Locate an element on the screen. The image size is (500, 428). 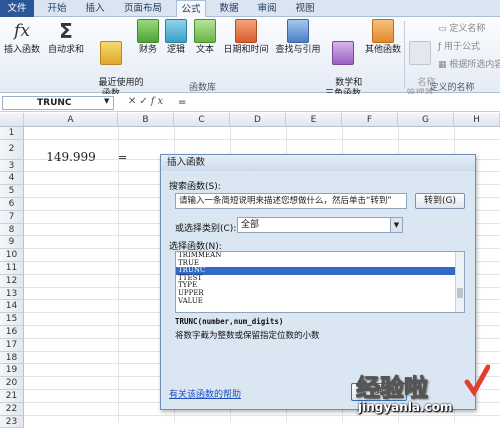
tab-file: 文件 is located at coordinates (17, 8).